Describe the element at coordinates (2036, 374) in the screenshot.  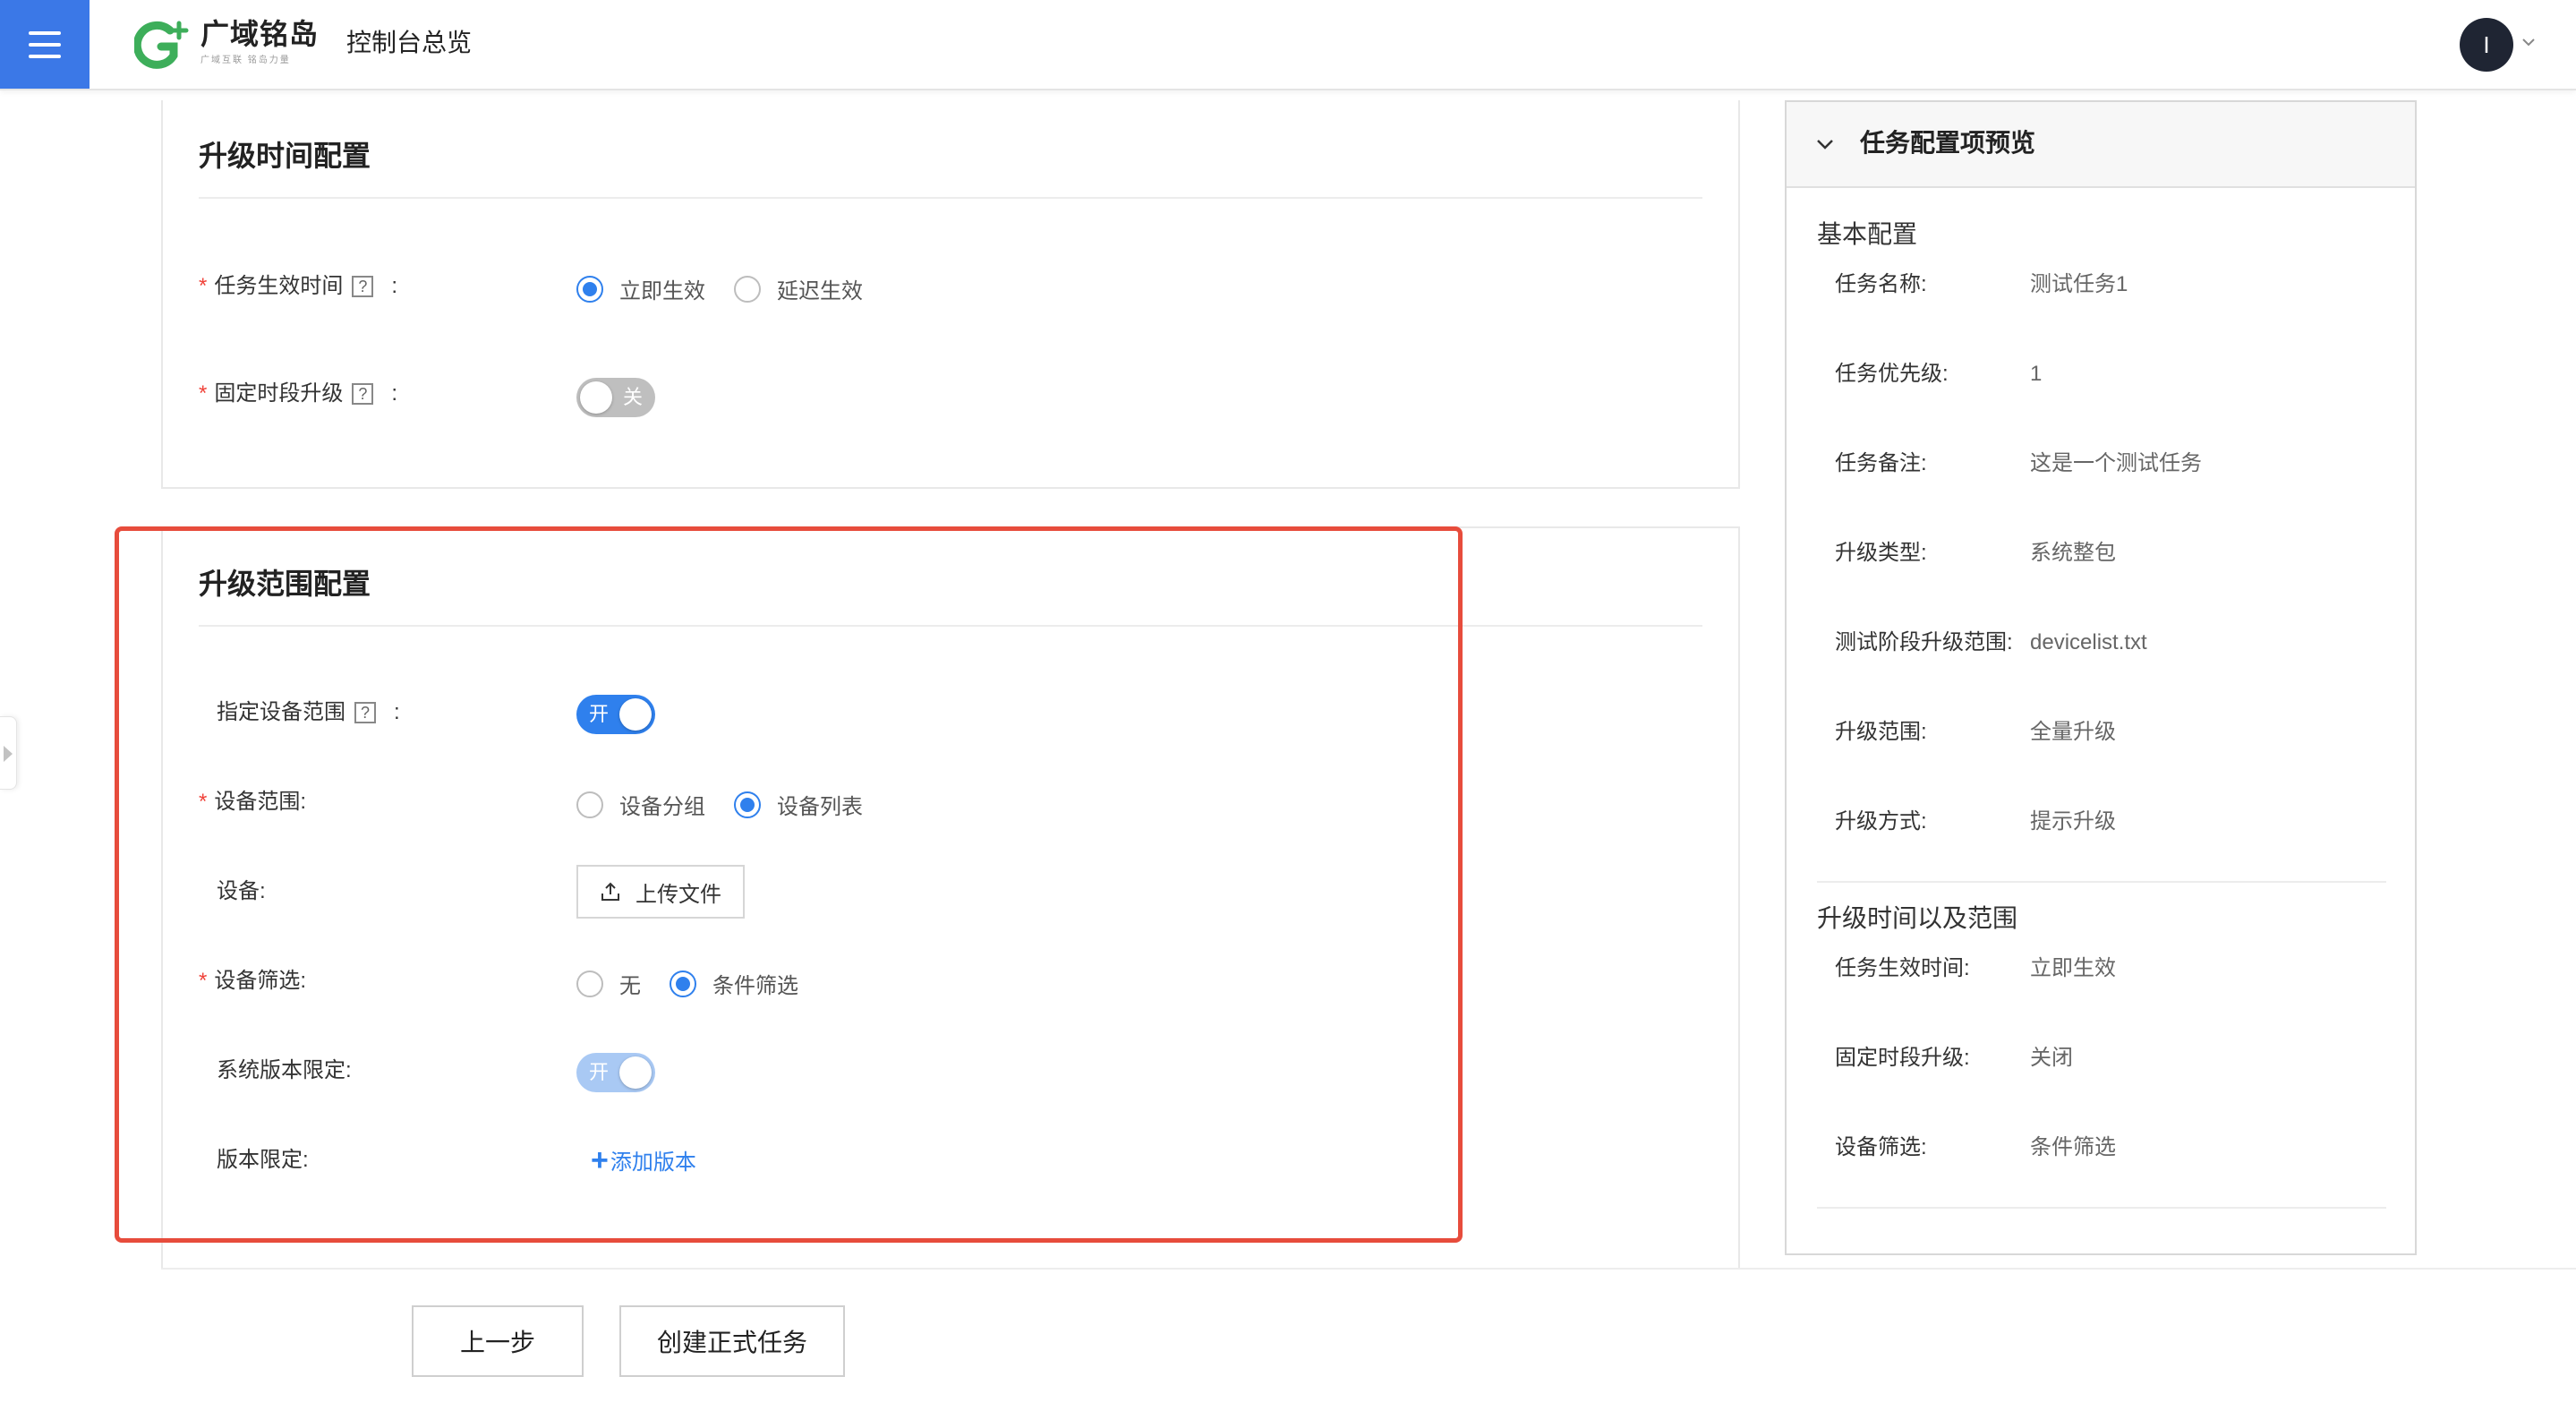
I see `preview-value: 1` at that location.